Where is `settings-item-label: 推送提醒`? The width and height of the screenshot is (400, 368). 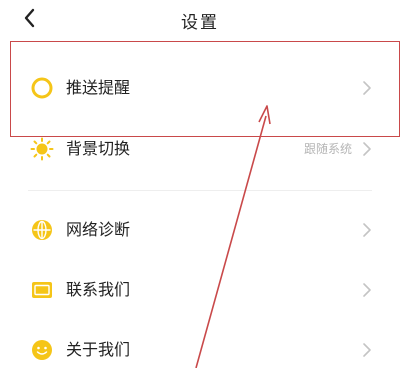 settings-item-label: 推送提醒 is located at coordinates (98, 87).